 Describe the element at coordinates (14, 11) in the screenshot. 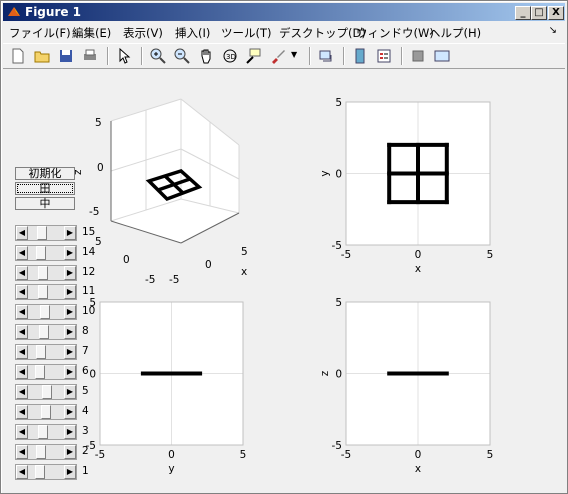

I see `matlab-logo-icon` at that location.